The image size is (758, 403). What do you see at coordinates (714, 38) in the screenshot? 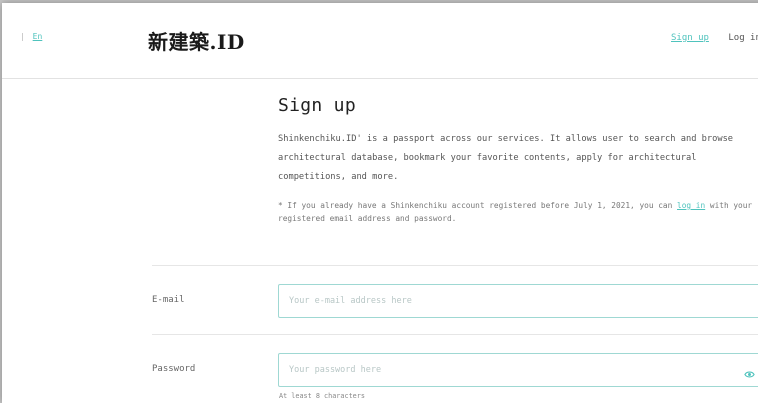
I see `header-nav: Sign up Log in` at bounding box center [714, 38].